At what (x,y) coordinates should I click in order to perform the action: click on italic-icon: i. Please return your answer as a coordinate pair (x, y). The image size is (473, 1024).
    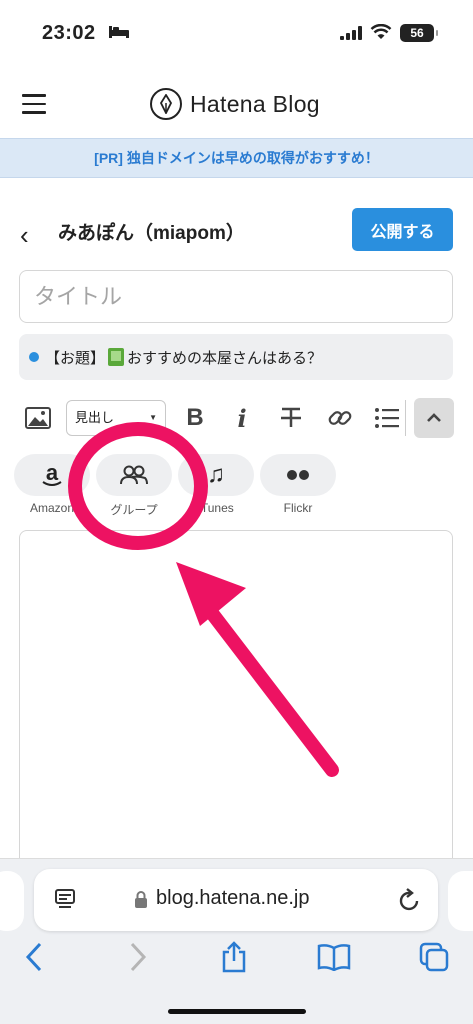
    Looking at the image, I should click on (242, 418).